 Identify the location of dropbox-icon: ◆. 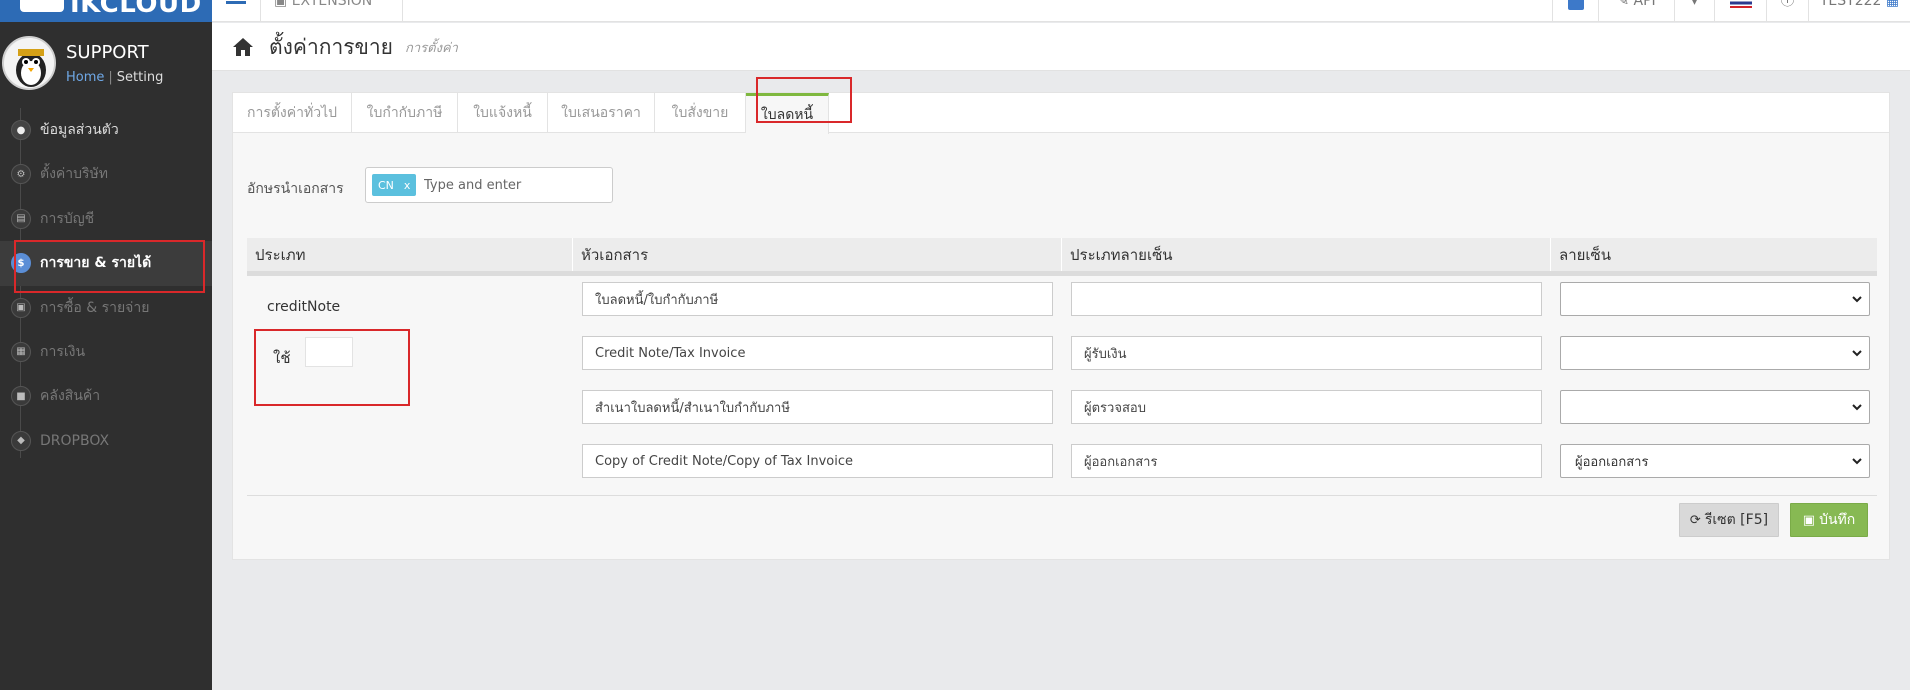
(21, 440).